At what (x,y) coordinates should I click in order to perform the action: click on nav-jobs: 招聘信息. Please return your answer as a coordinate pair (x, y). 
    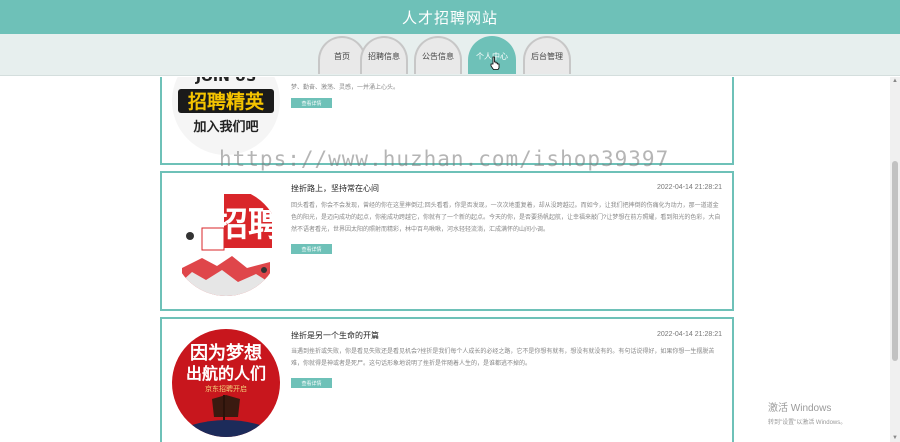
    Looking at the image, I should click on (384, 55).